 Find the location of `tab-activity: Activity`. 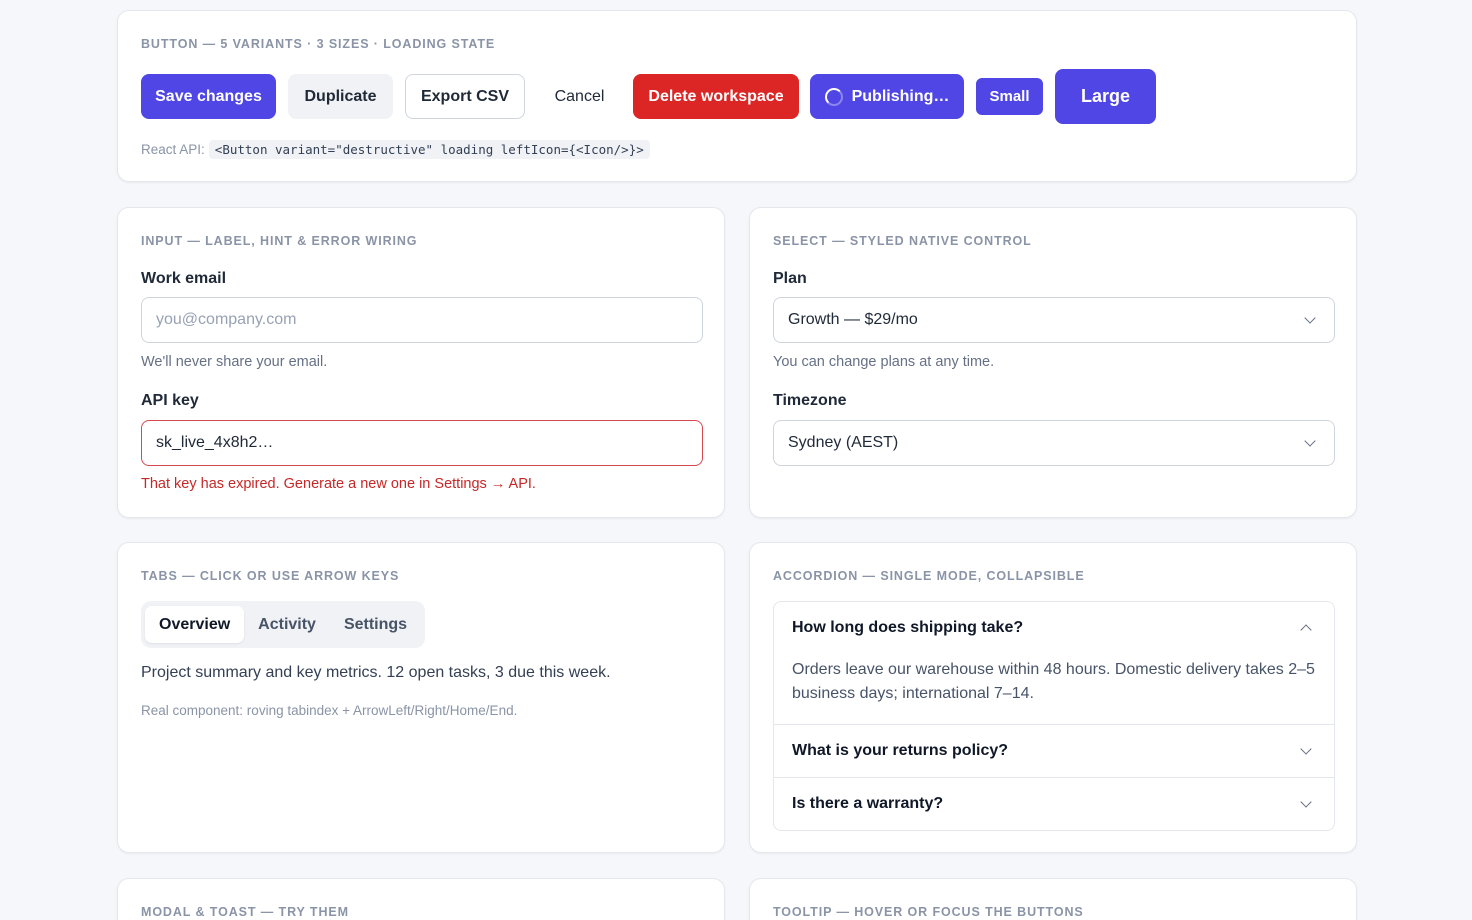

tab-activity: Activity is located at coordinates (287, 624).